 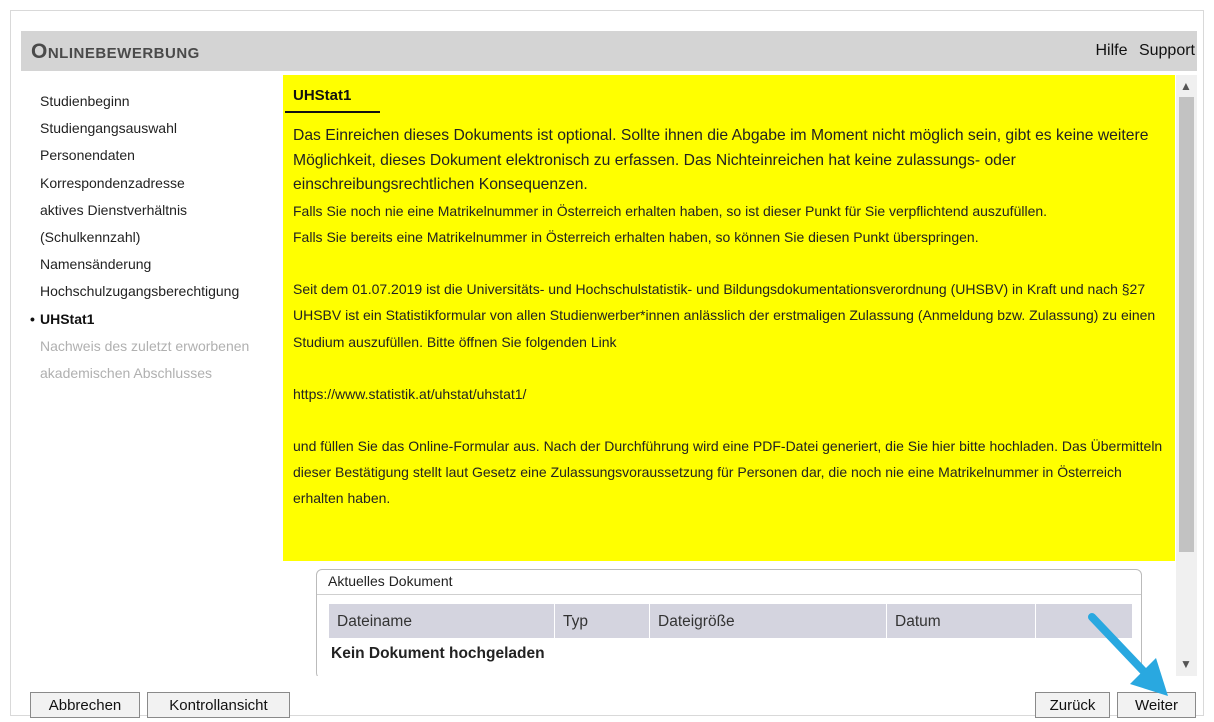 What do you see at coordinates (85, 705) in the screenshot?
I see `cancel-button: Abbrechen` at bounding box center [85, 705].